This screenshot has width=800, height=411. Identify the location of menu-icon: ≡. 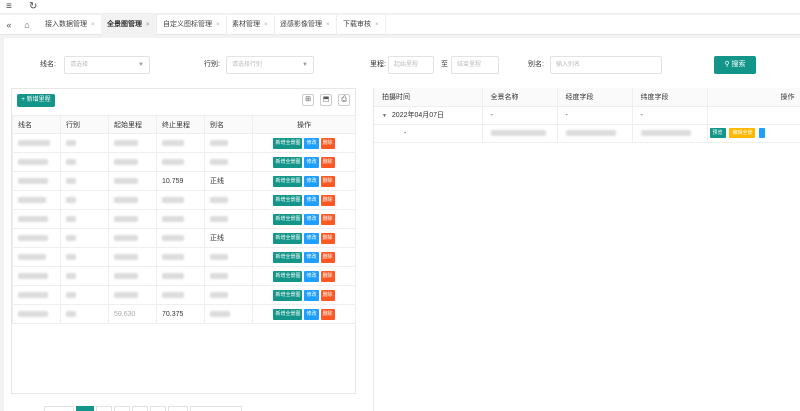
(9, 7).